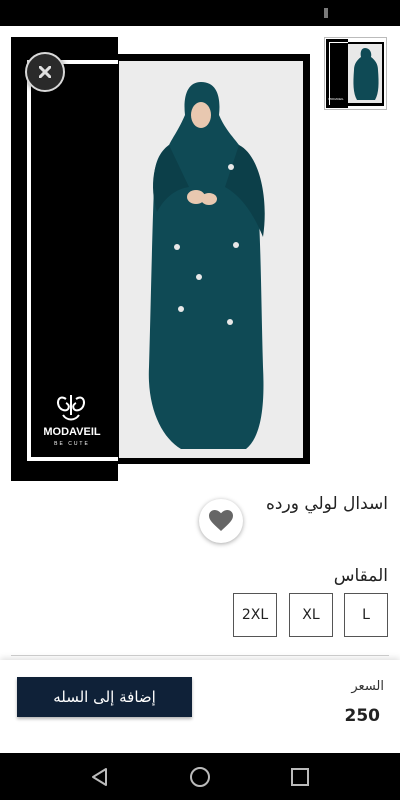  Describe the element at coordinates (311, 615) in the screenshot. I see `size-option-xl: XL` at that location.